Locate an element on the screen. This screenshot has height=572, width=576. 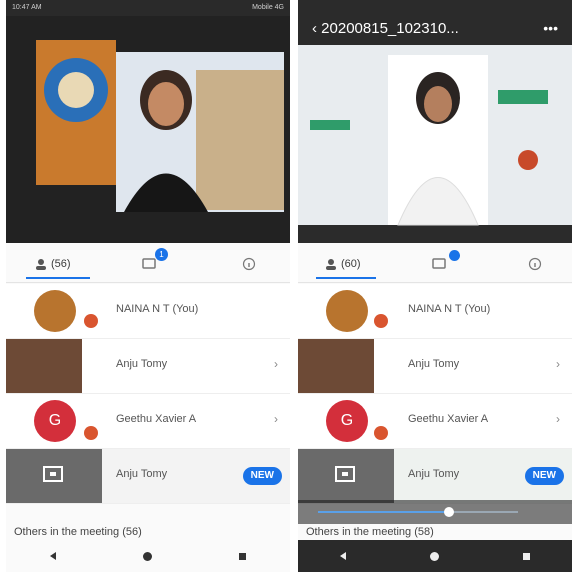
back-arrow-icon: ‹ is located at coordinates (314, 28).